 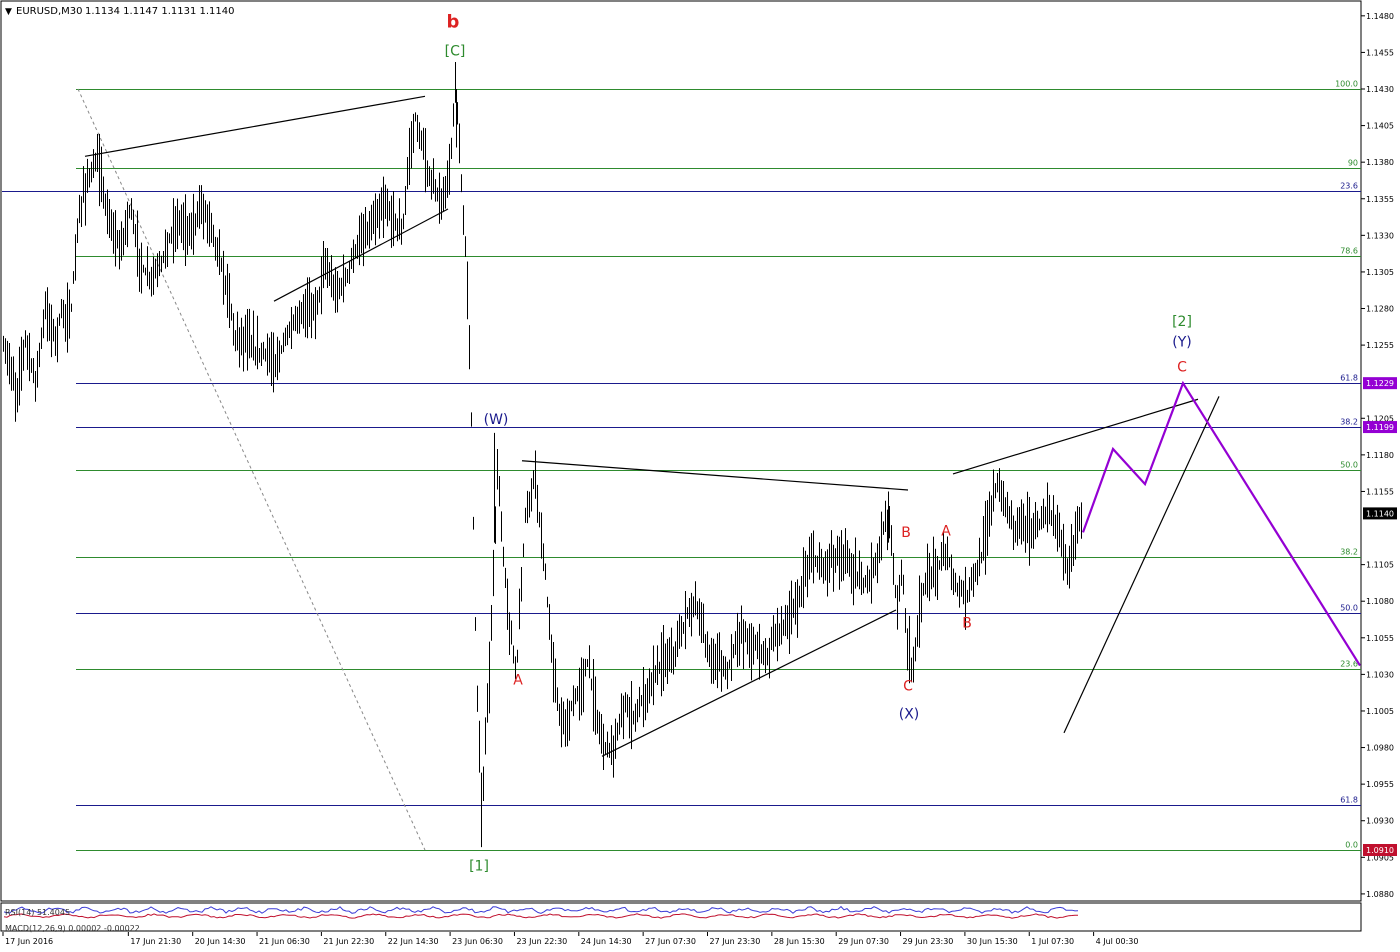 What do you see at coordinates (477, 941) in the screenshot?
I see `x-tick-label-6: 23 Jun 06:30` at bounding box center [477, 941].